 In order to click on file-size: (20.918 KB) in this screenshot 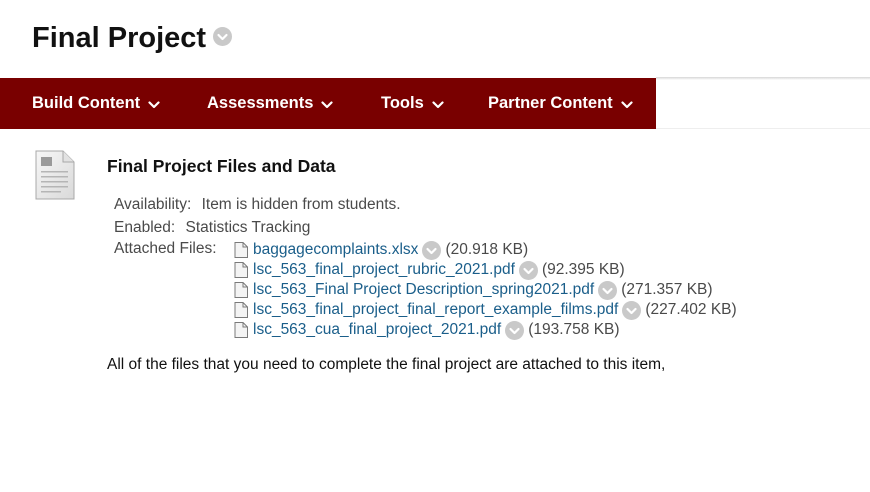, I will do `click(487, 249)`.